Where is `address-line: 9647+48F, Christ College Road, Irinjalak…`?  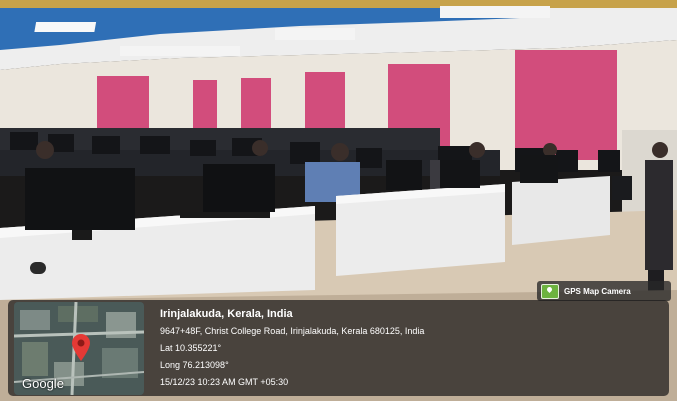 address-line: 9647+48F, Christ College Road, Irinjalak… is located at coordinates (292, 331).